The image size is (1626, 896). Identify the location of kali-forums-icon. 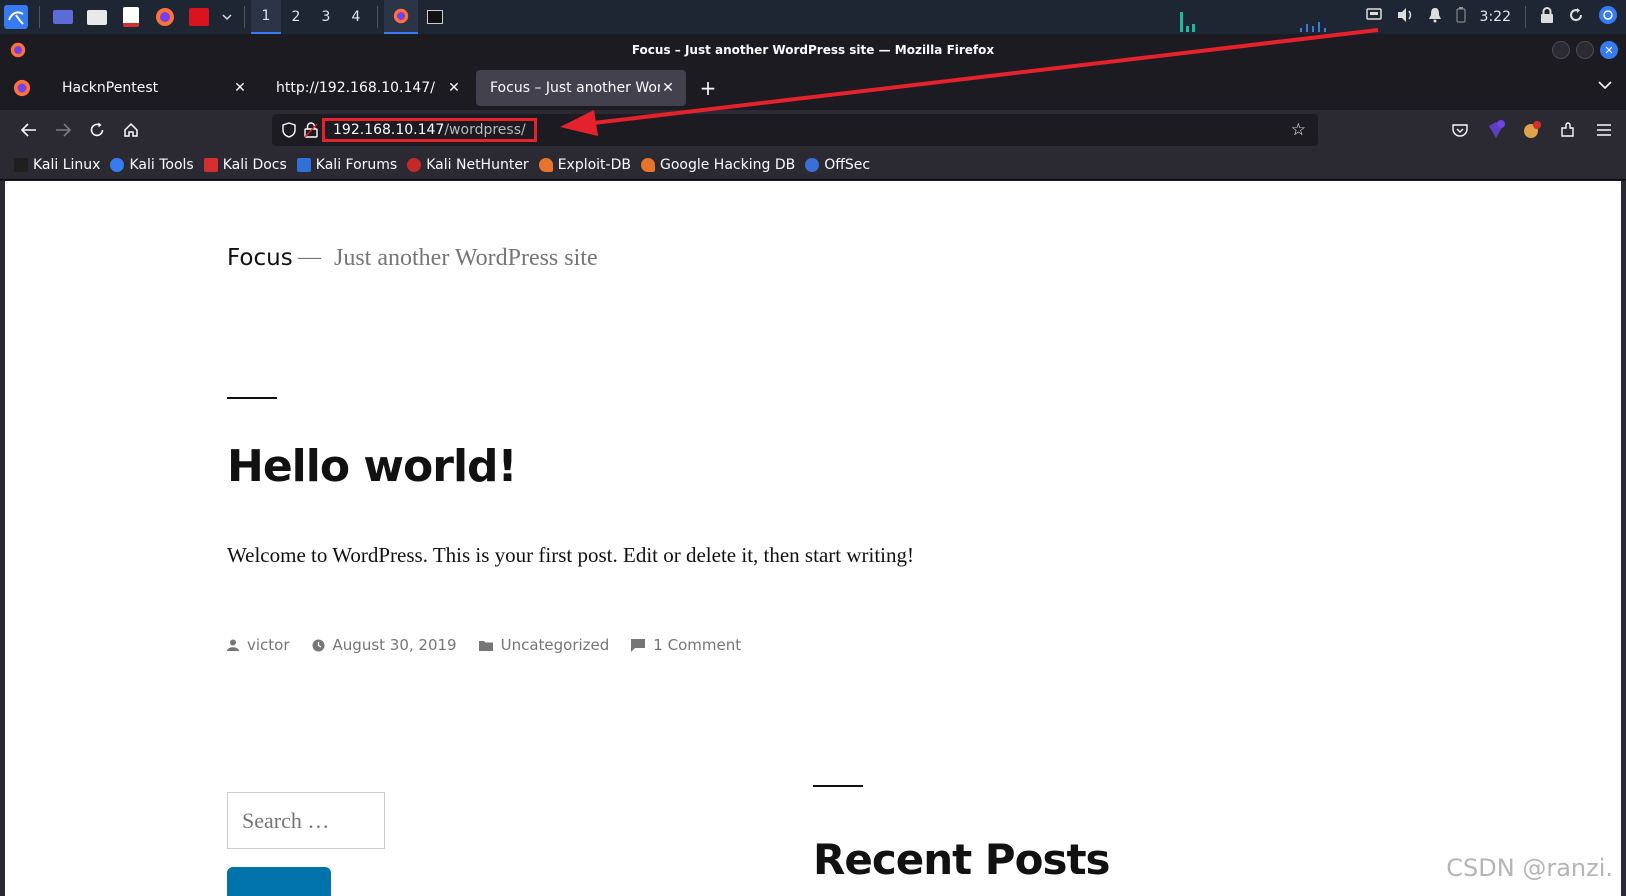
(303, 164).